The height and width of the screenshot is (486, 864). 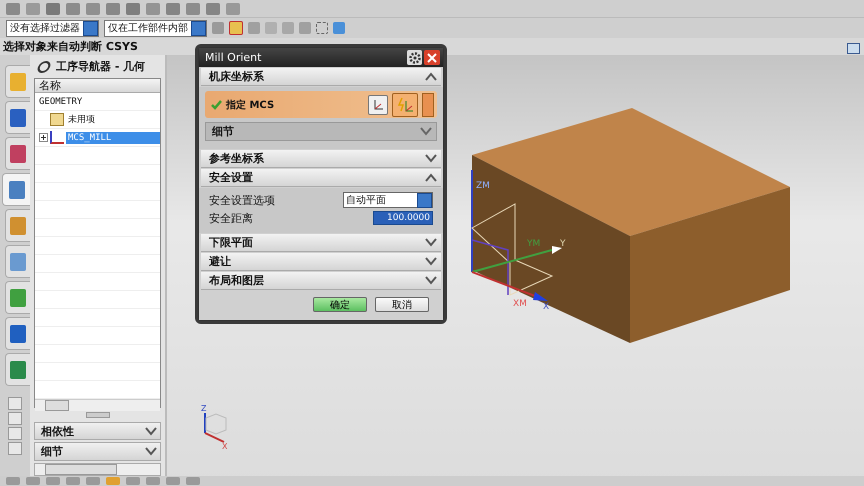 I want to click on field-label: 安全距离, so click(x=231, y=218).